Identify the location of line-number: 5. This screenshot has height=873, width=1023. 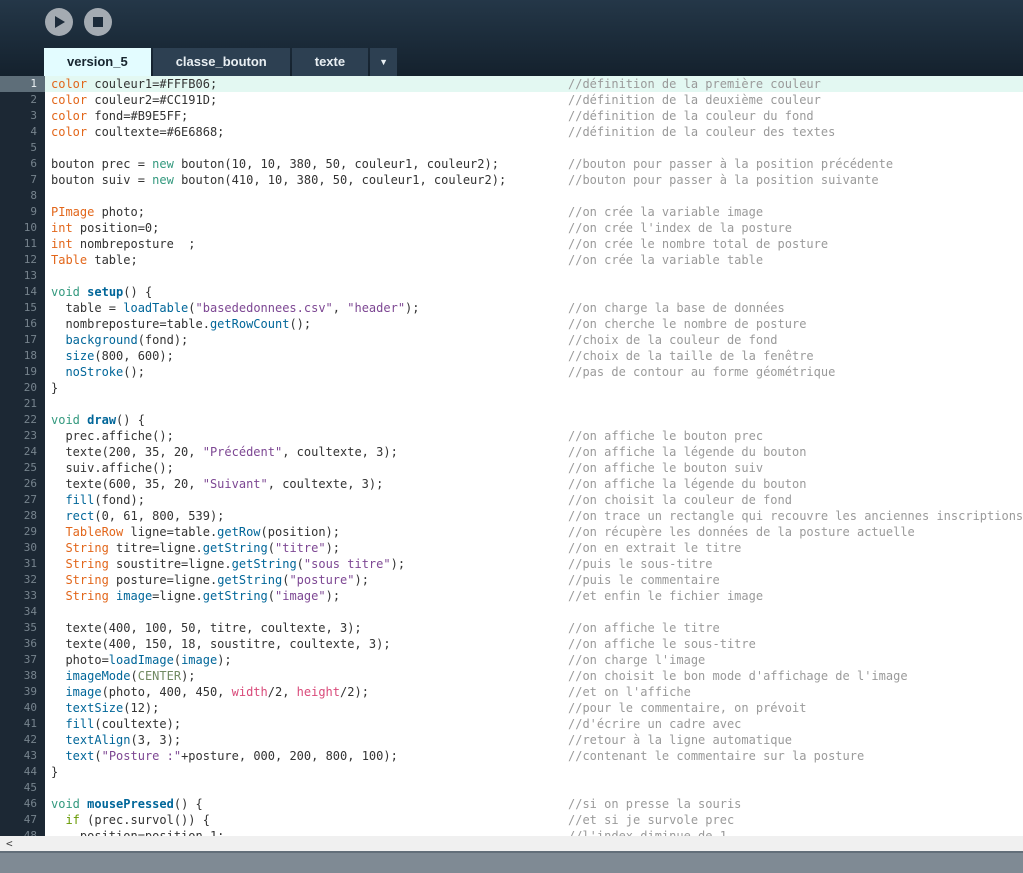
(22, 148).